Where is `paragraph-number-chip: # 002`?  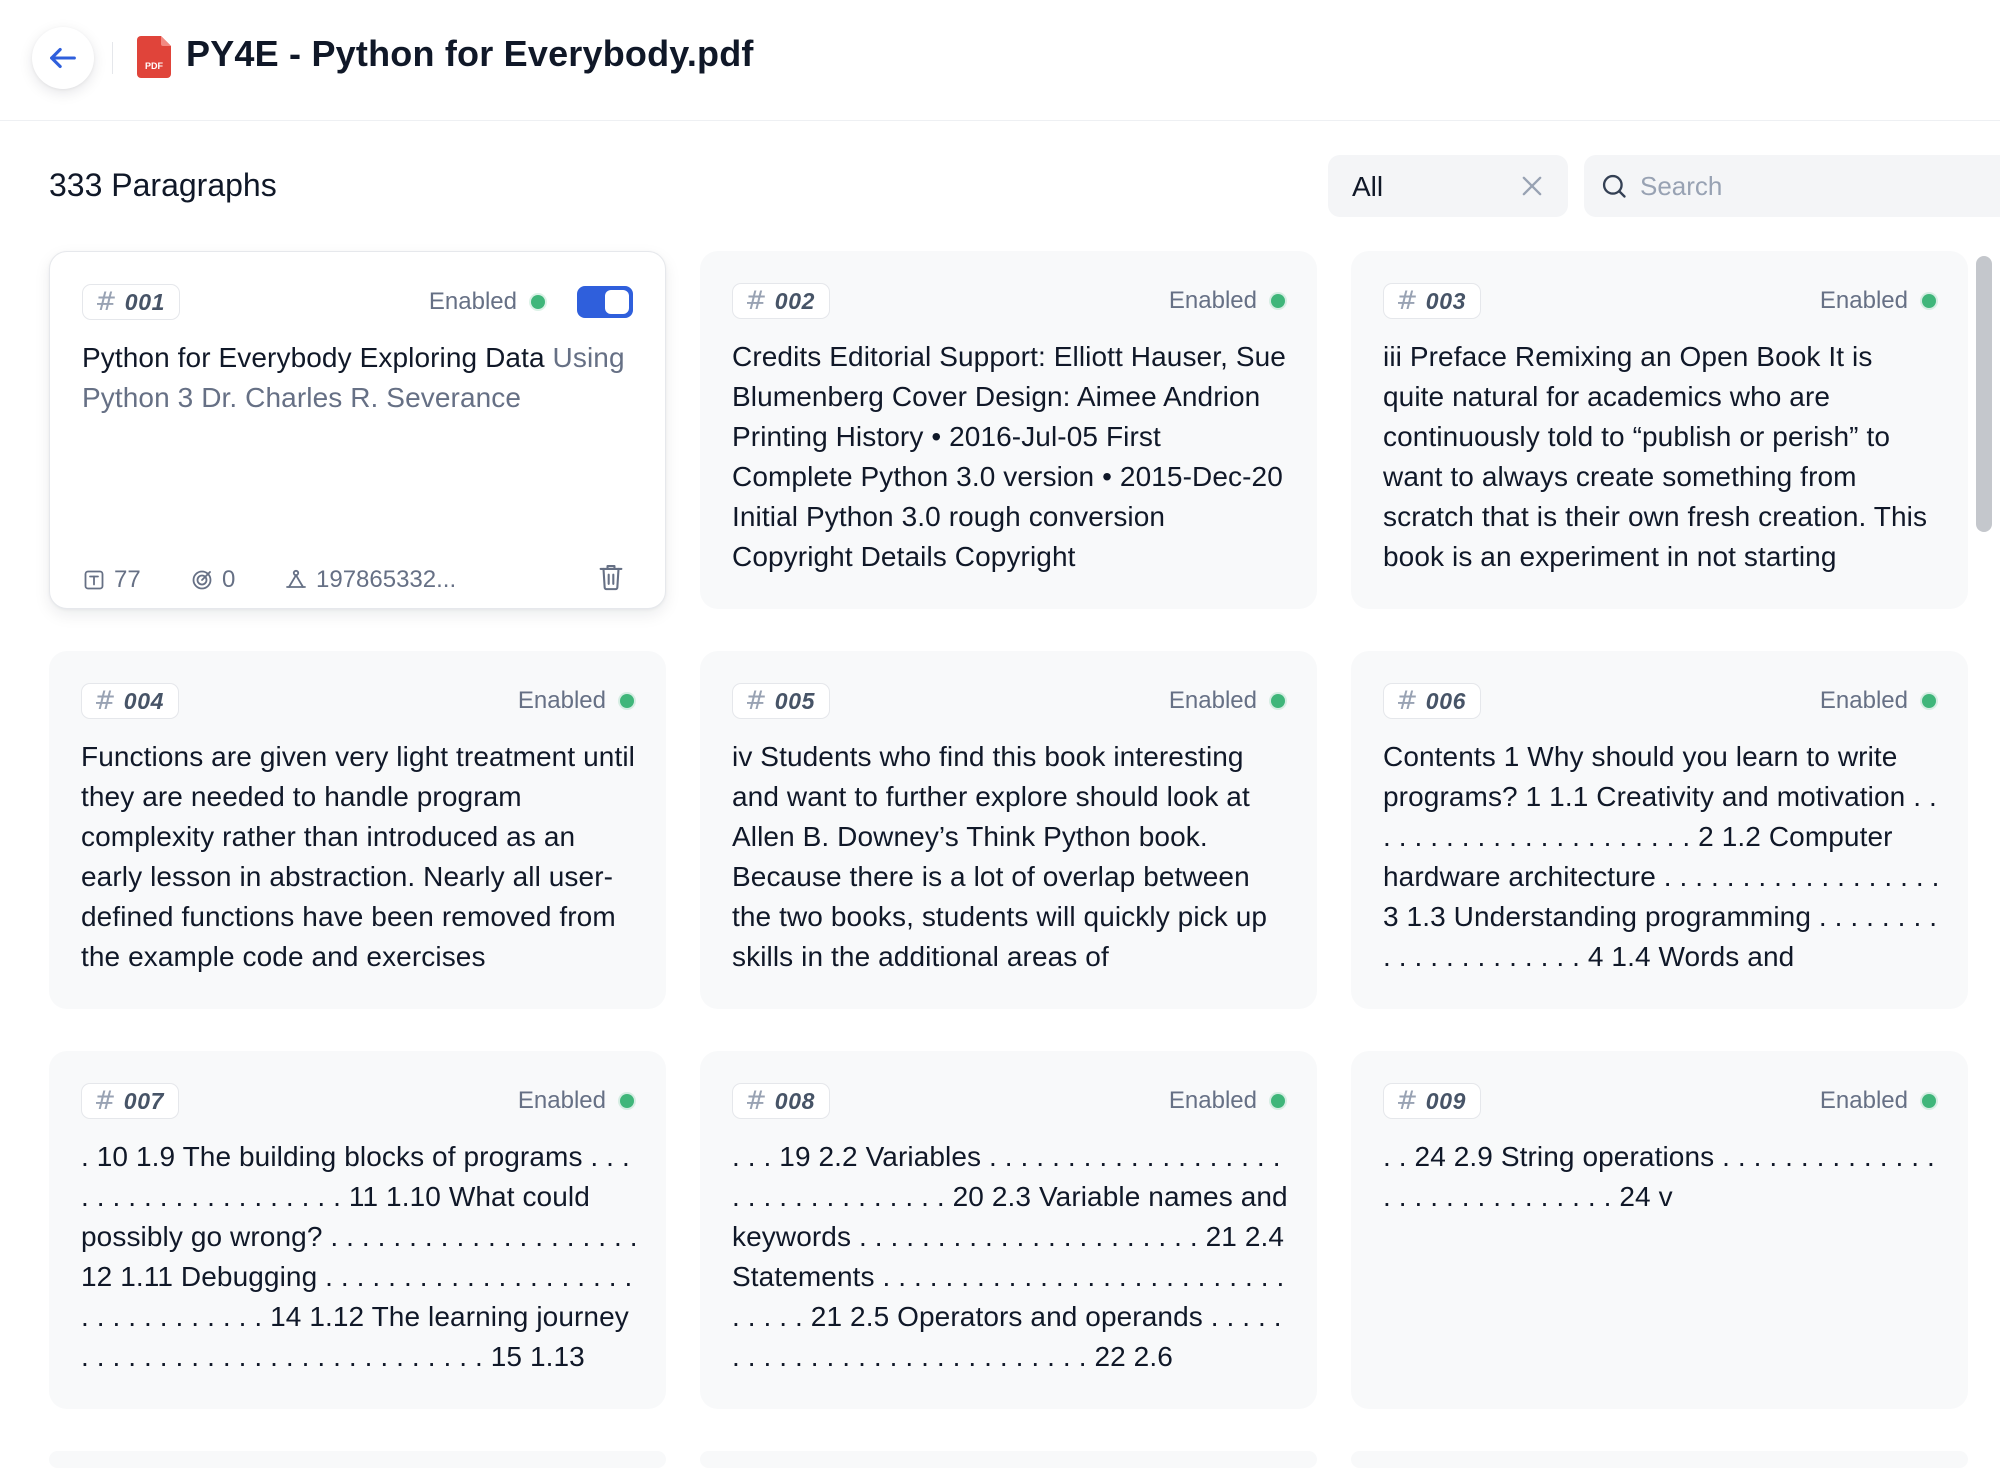 paragraph-number-chip: # 002 is located at coordinates (781, 301).